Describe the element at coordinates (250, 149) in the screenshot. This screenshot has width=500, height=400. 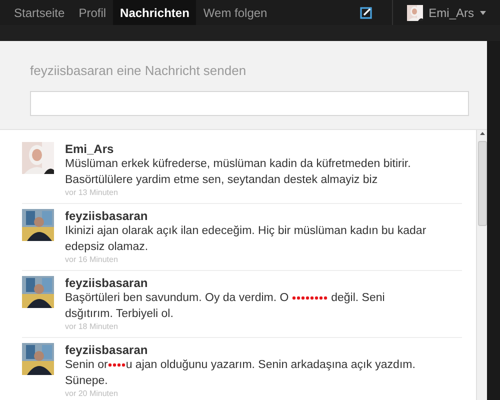
I see `sender-name: Emi_Ars` at that location.